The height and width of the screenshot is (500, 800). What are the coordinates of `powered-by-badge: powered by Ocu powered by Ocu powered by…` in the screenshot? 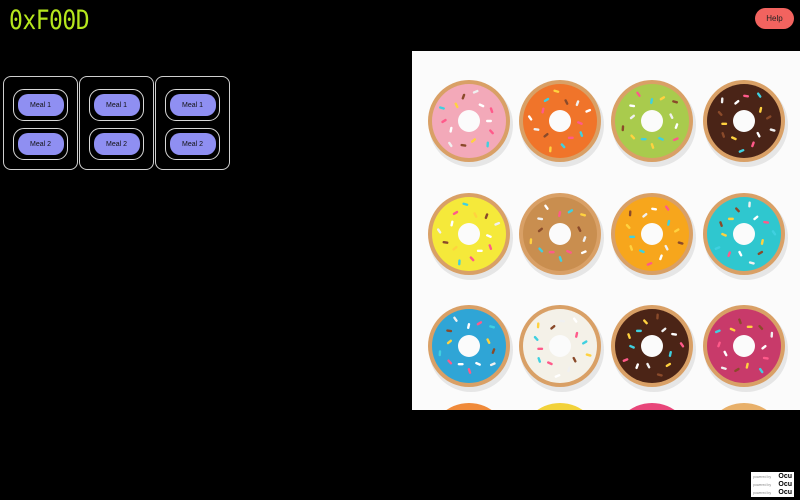 It's located at (772, 484).